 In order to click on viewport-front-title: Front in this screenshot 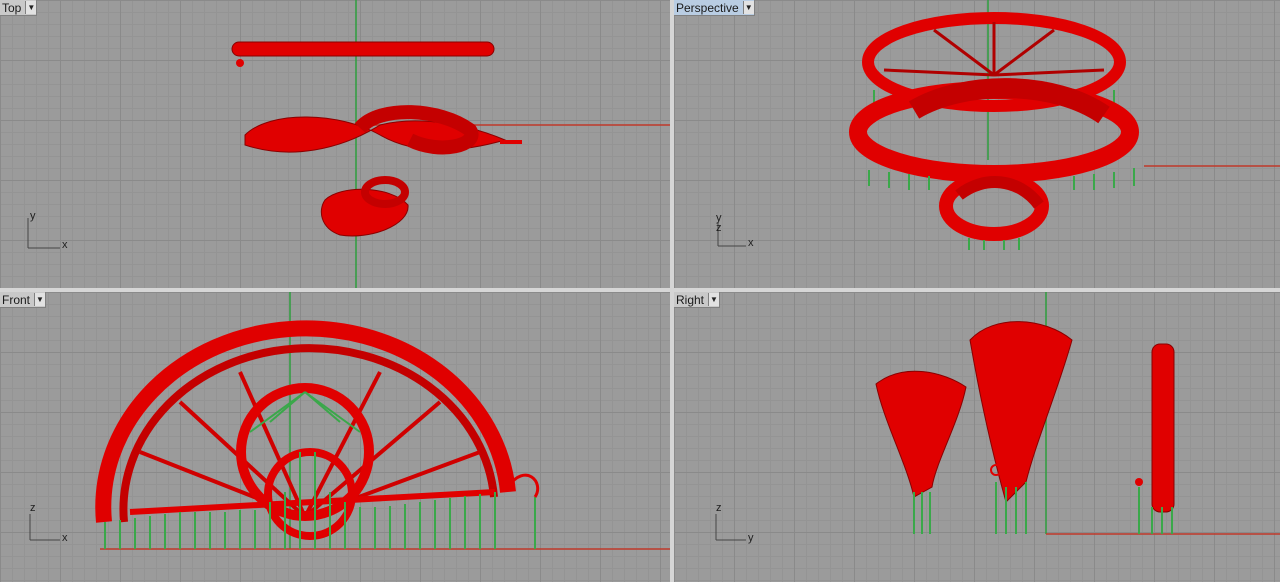, I will do `click(16, 299)`.